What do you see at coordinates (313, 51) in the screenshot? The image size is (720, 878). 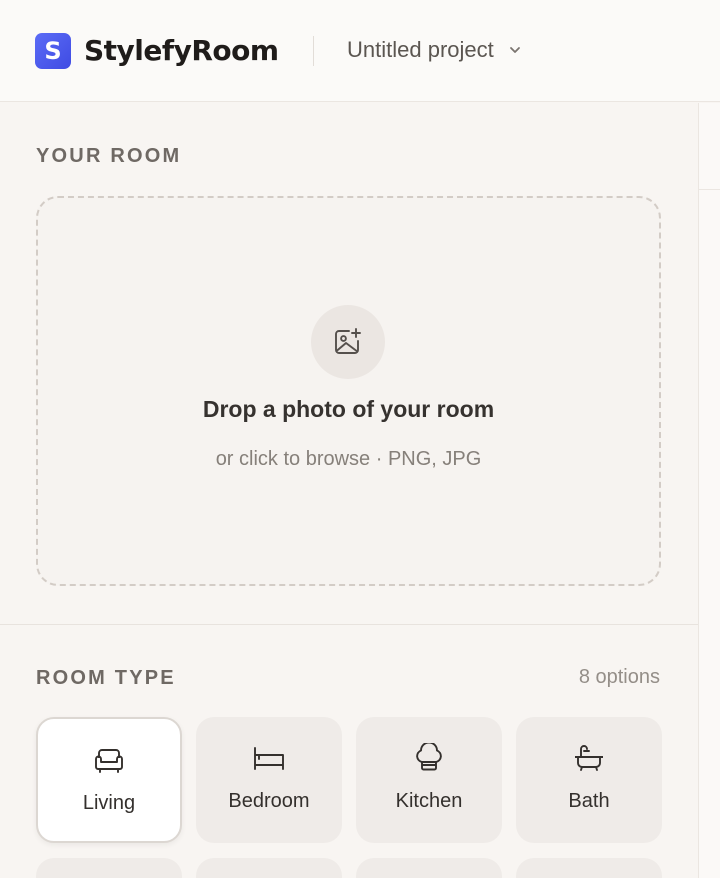 I see `header-divider` at bounding box center [313, 51].